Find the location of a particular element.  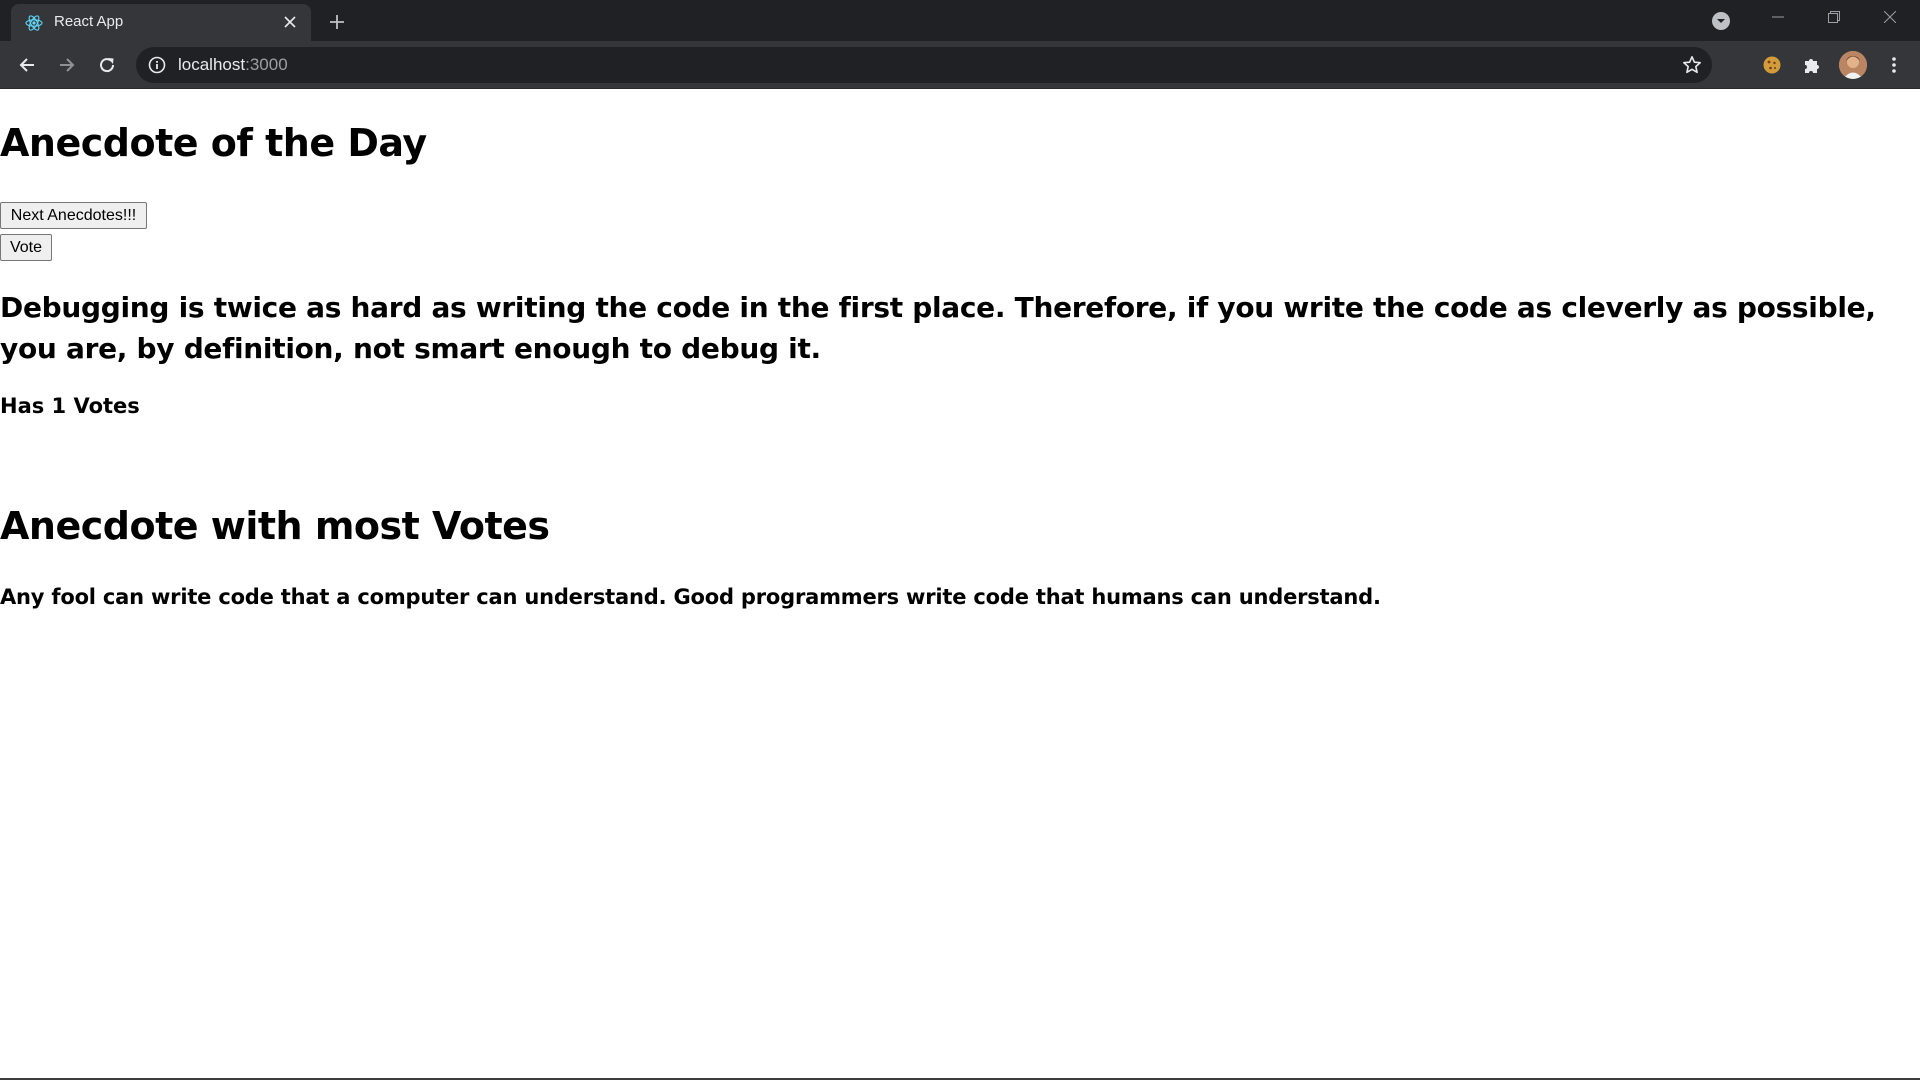

chevron-down-circle-icon is located at coordinates (1721, 21).